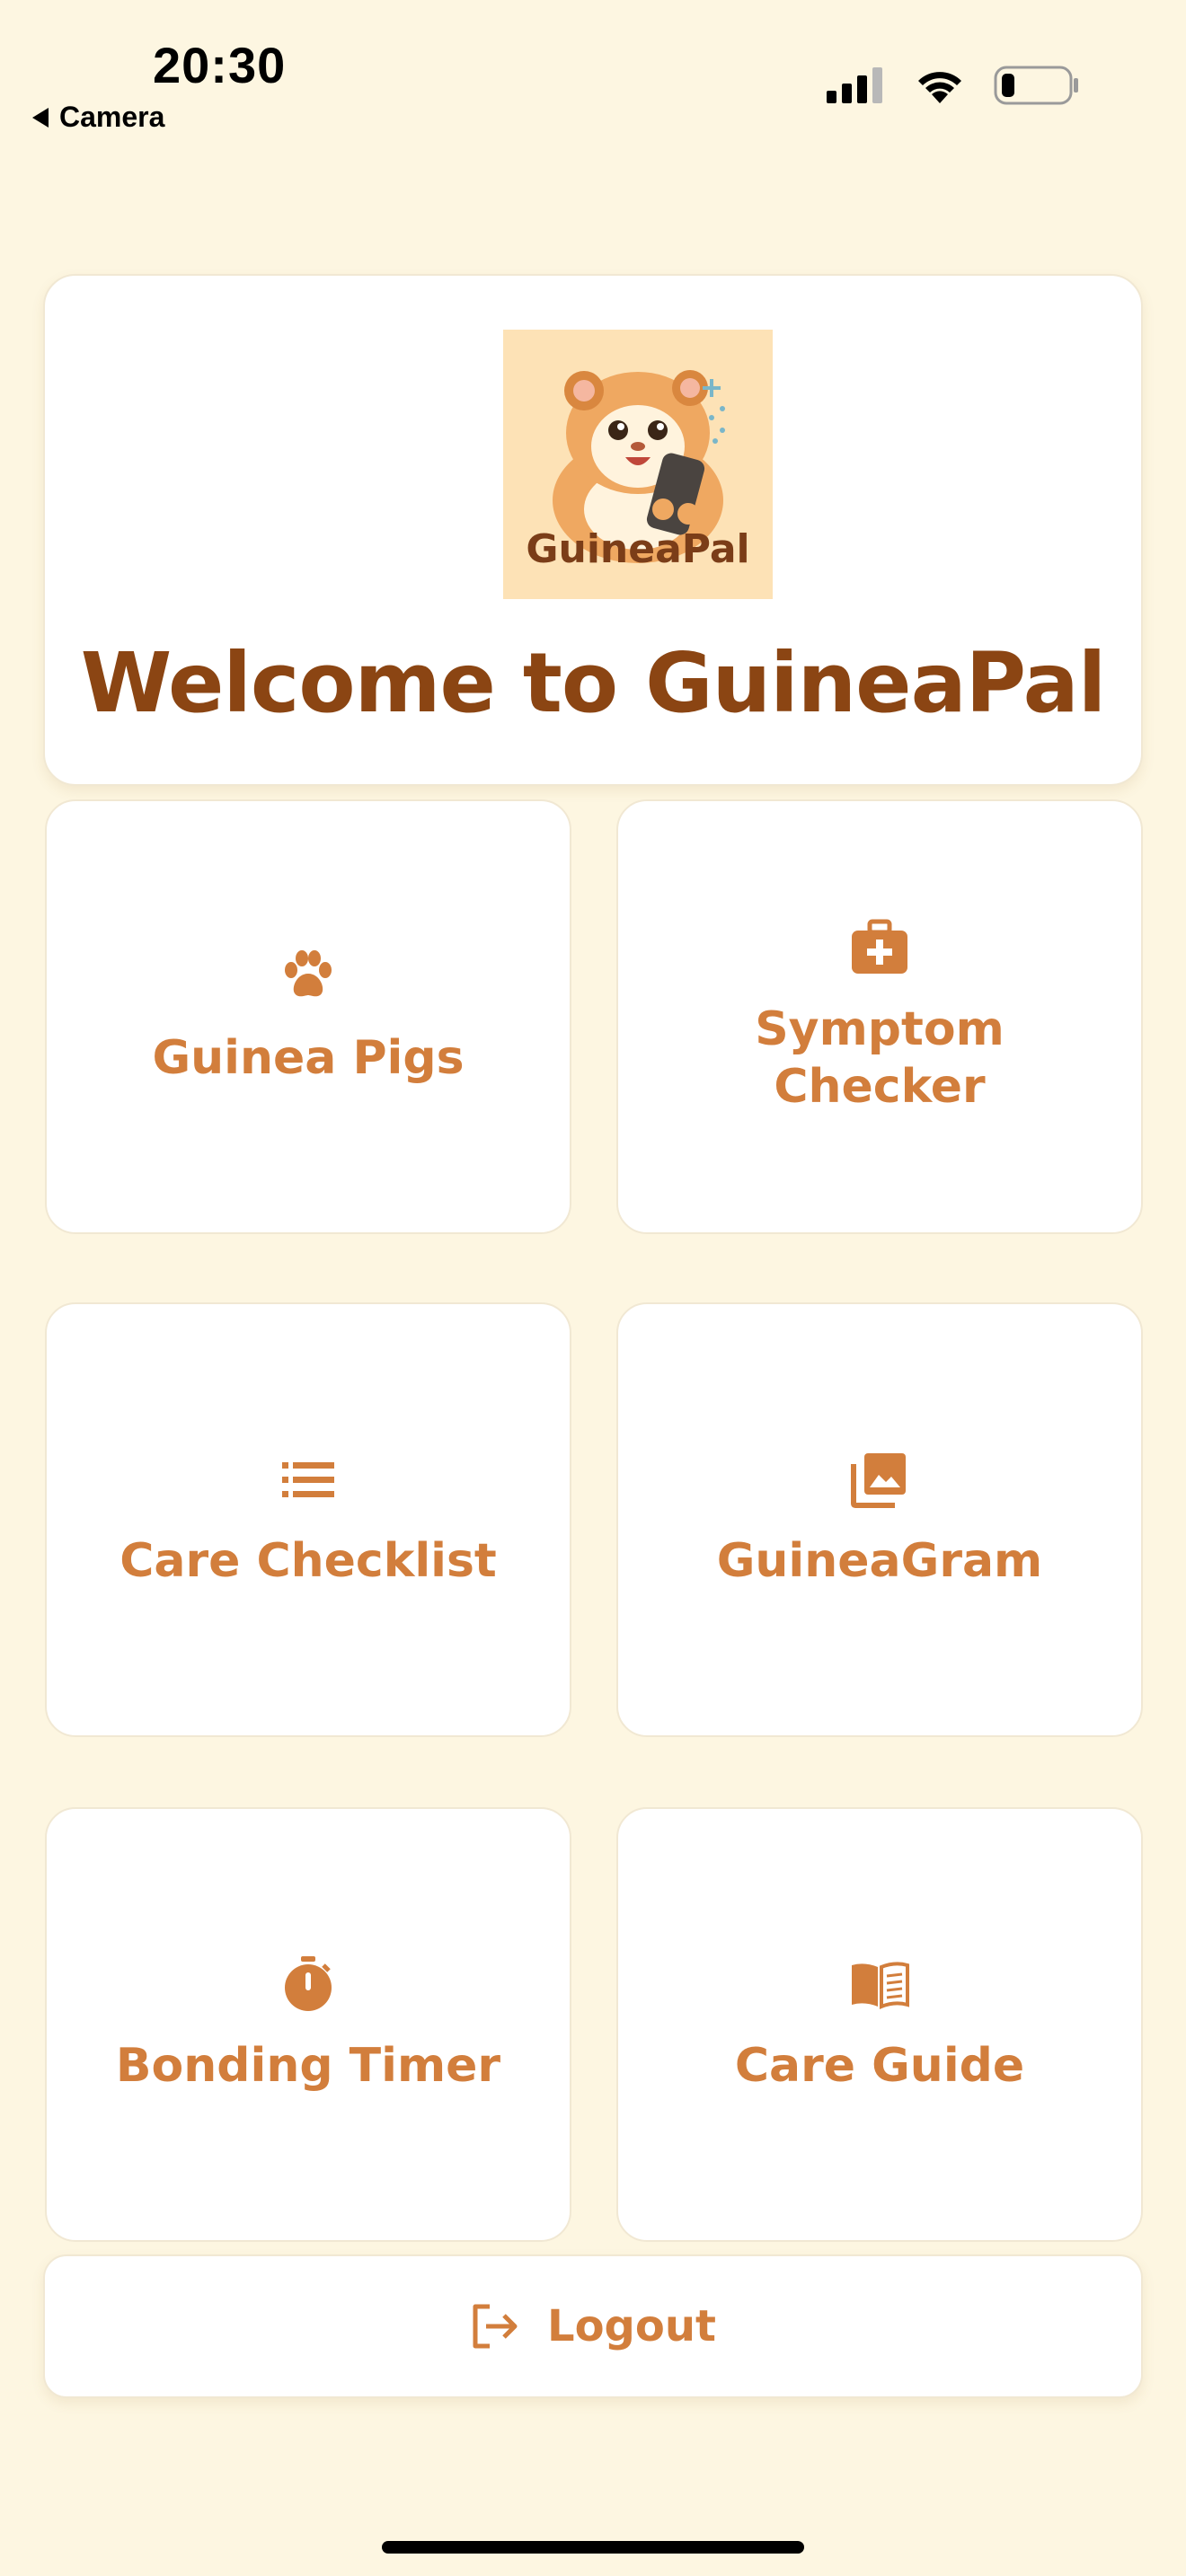 The height and width of the screenshot is (2576, 1186). I want to click on back-link-label: Camera, so click(112, 117).